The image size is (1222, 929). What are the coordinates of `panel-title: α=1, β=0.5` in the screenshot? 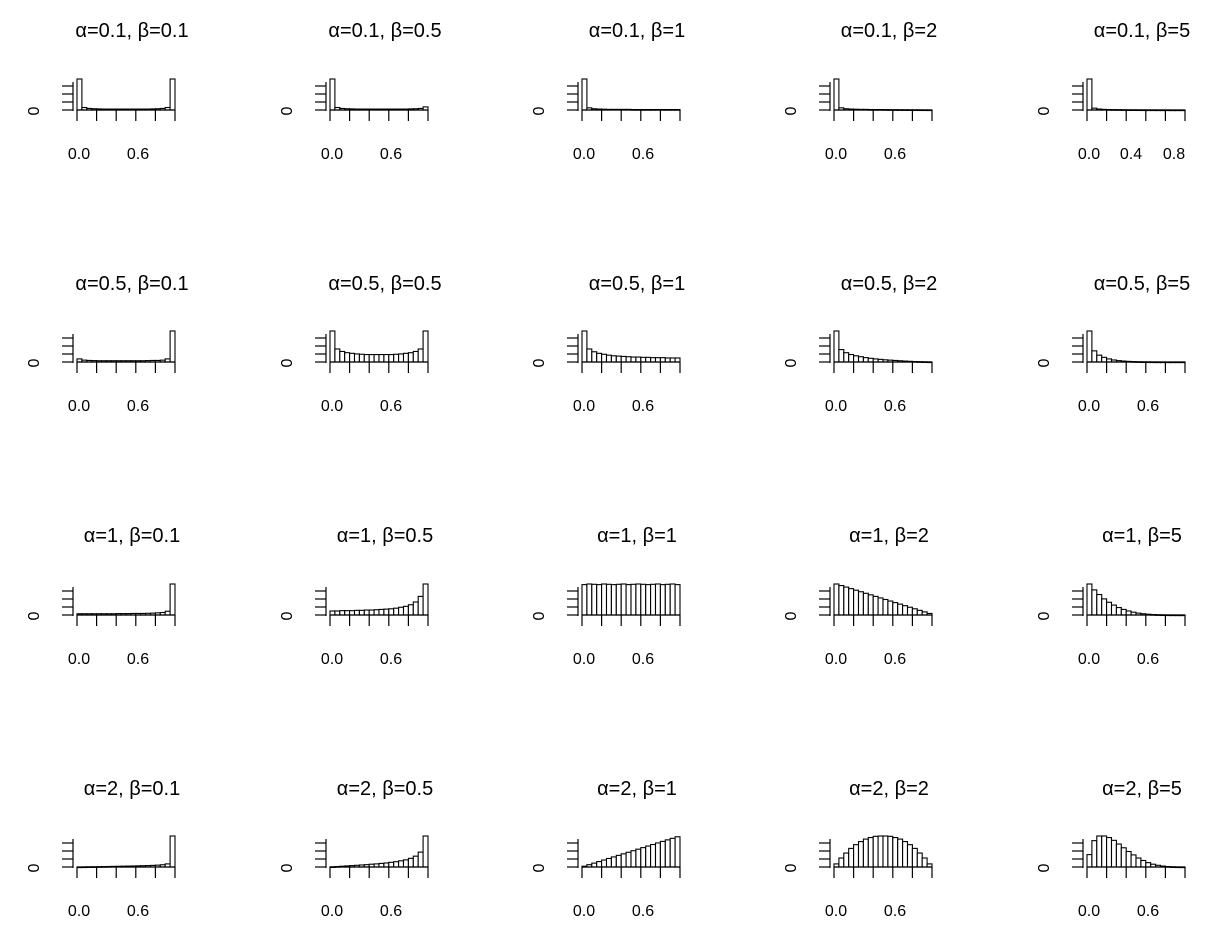 It's located at (385, 536).